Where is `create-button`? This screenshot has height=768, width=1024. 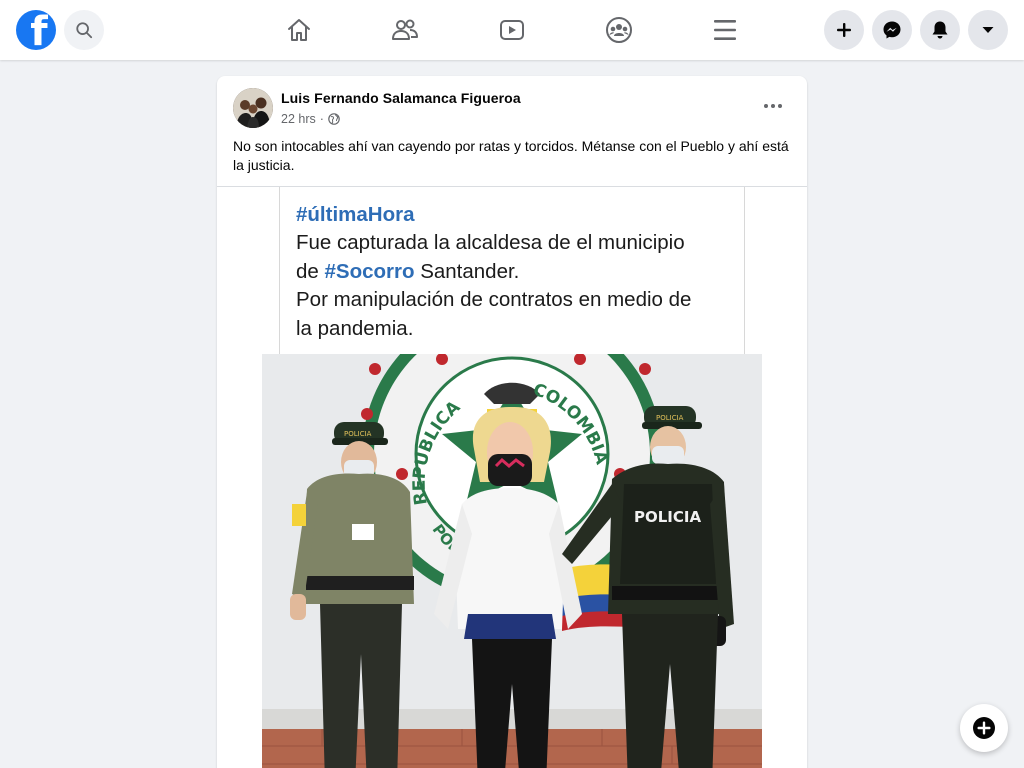 create-button is located at coordinates (844, 30).